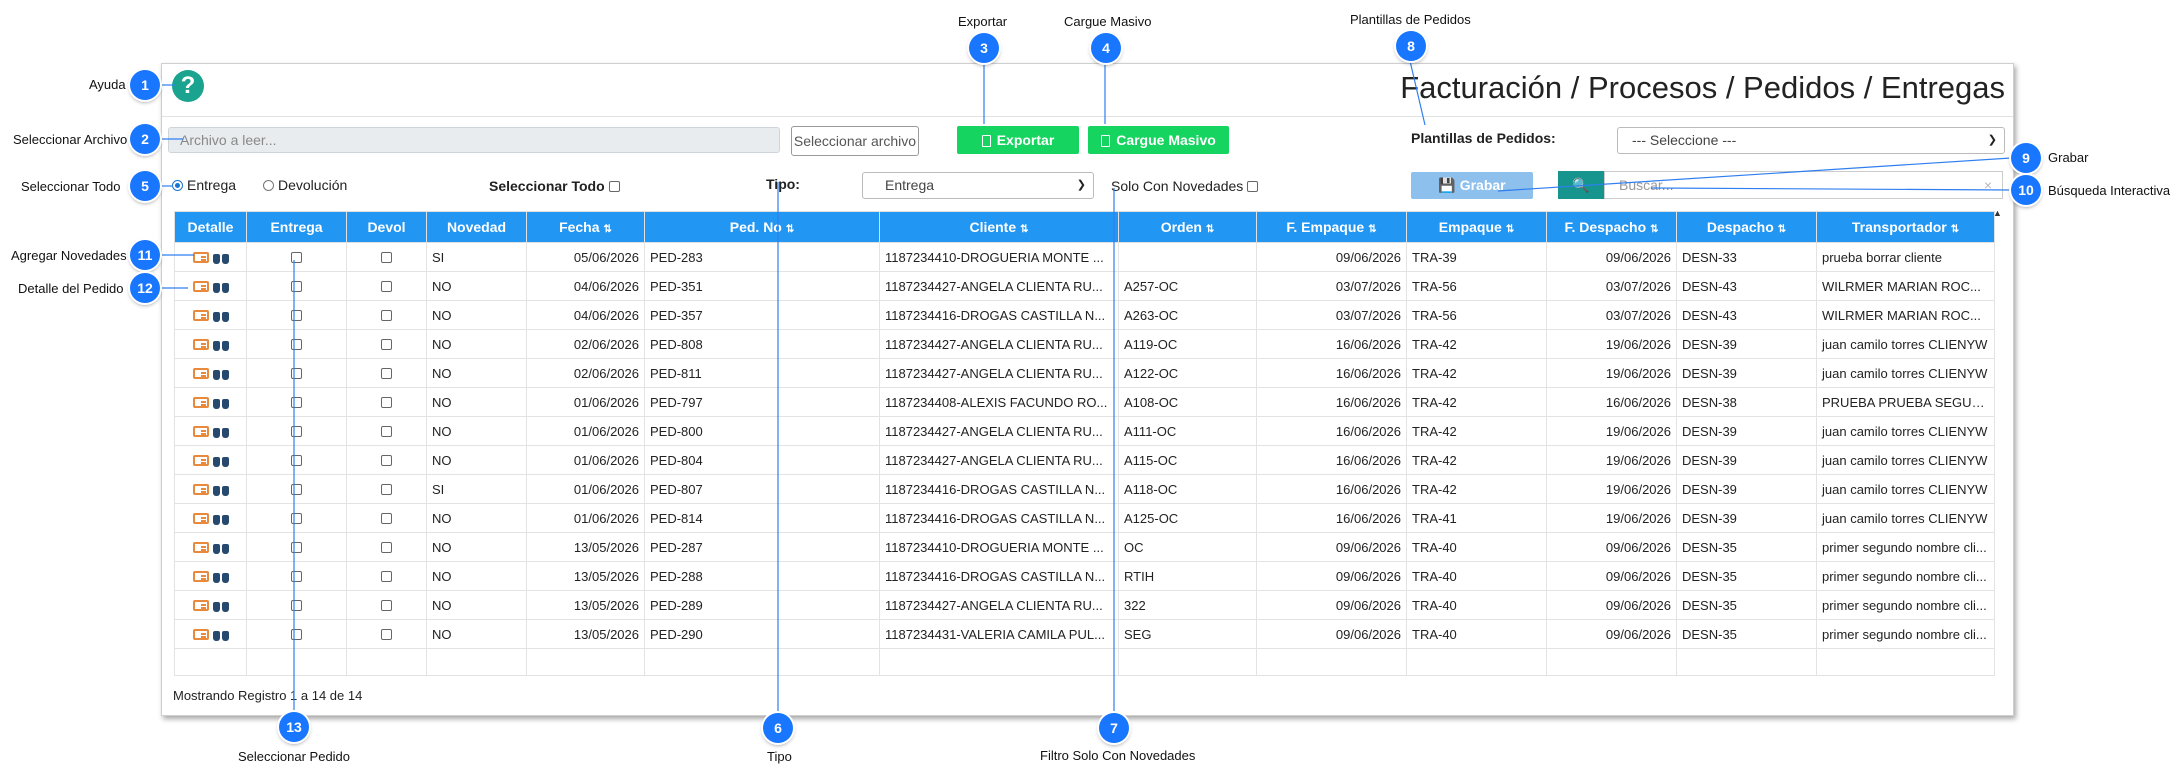 The image size is (2179, 778). I want to click on callout-badge-3: 3, so click(984, 48).